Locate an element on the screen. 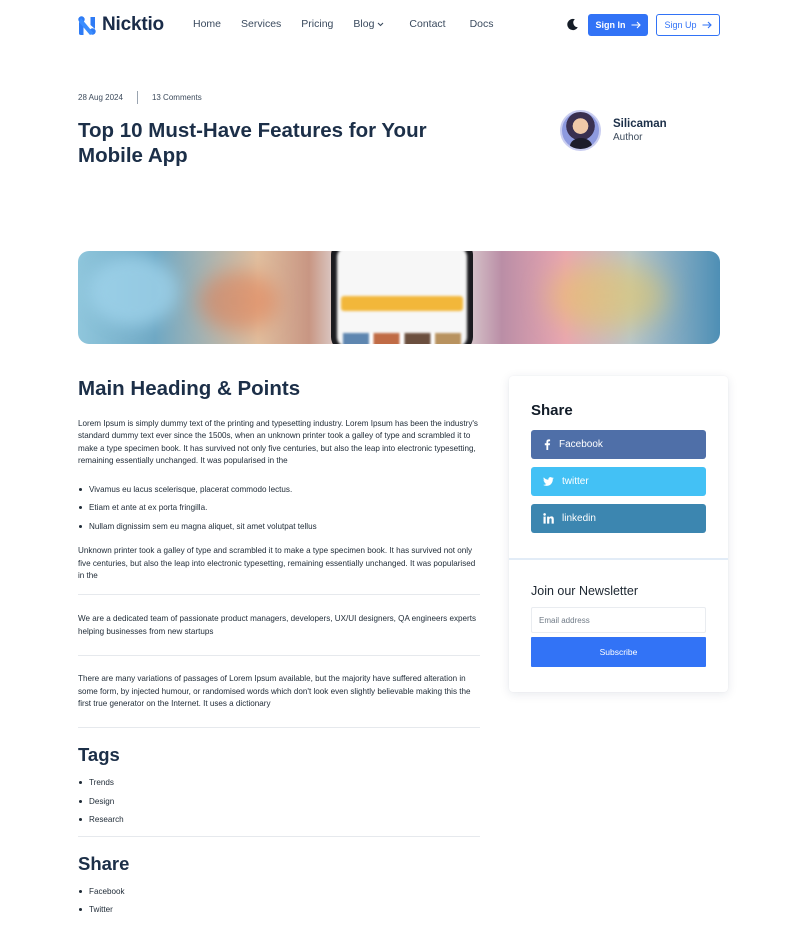 The image size is (798, 950). sign-in-button: Sign In is located at coordinates (618, 25).